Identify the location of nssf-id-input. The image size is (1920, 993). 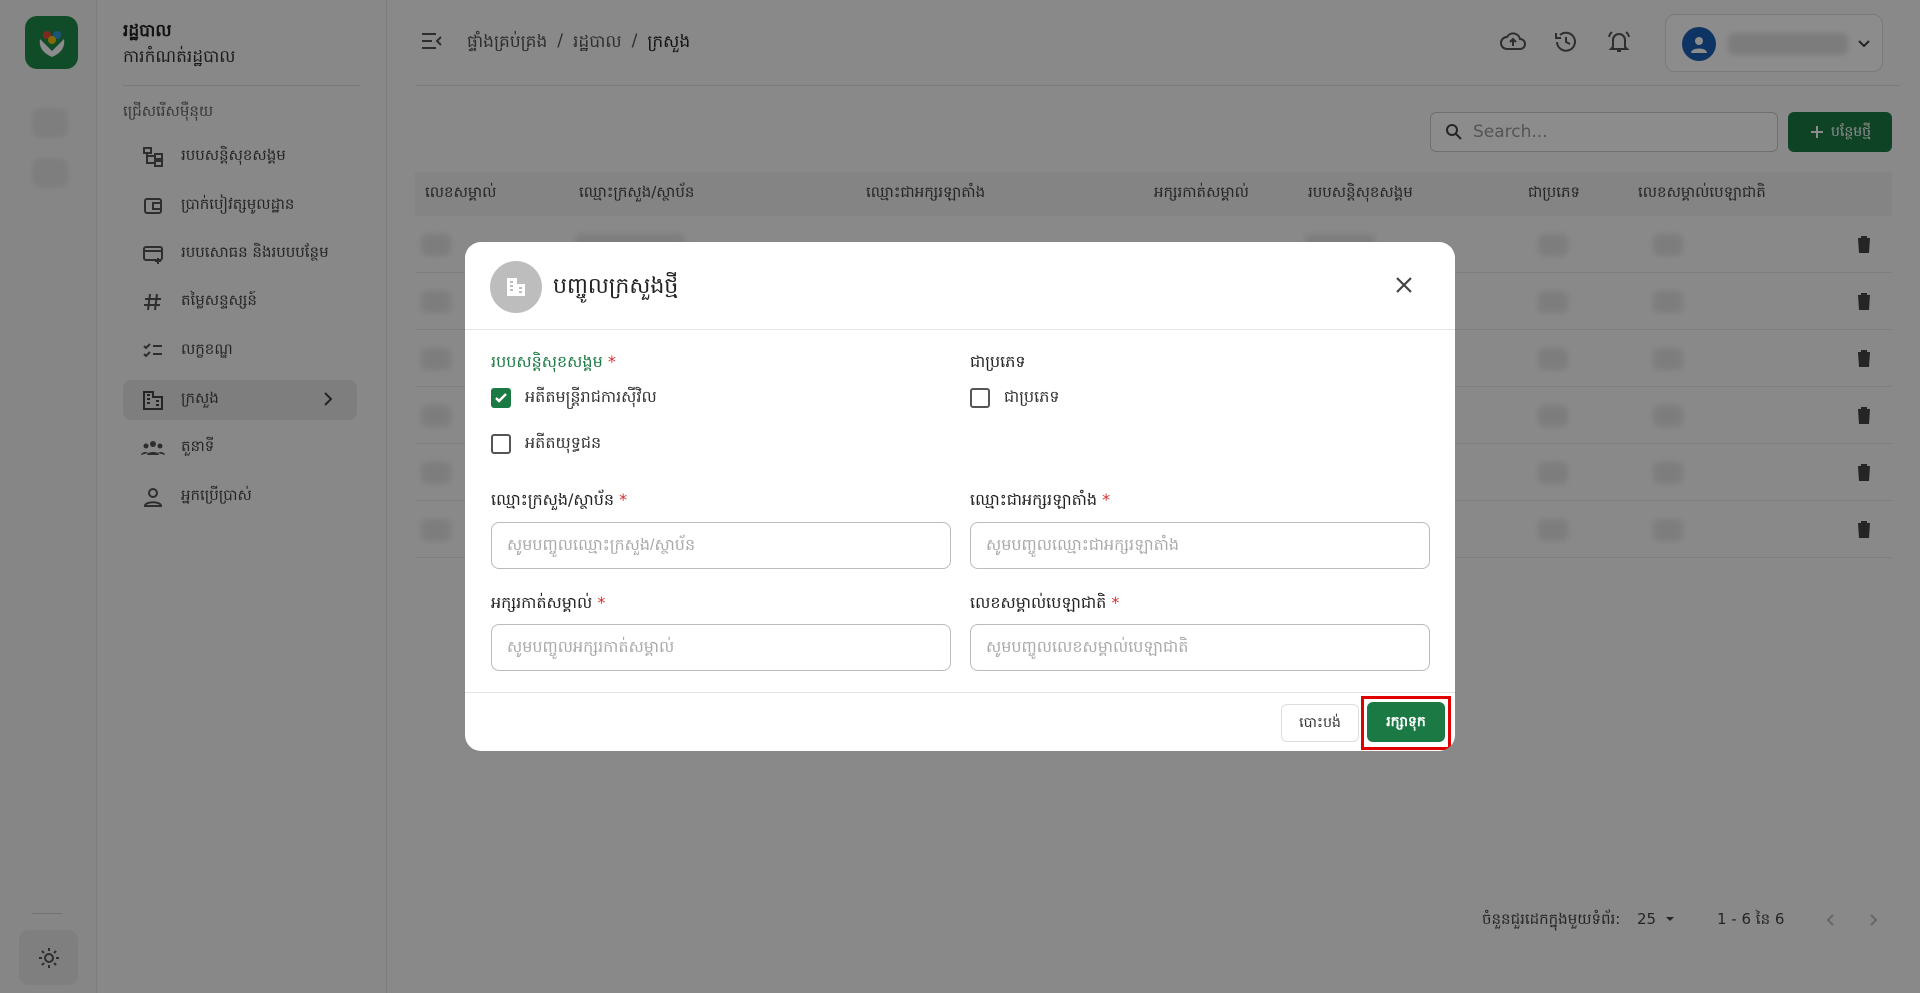
(1200, 647).